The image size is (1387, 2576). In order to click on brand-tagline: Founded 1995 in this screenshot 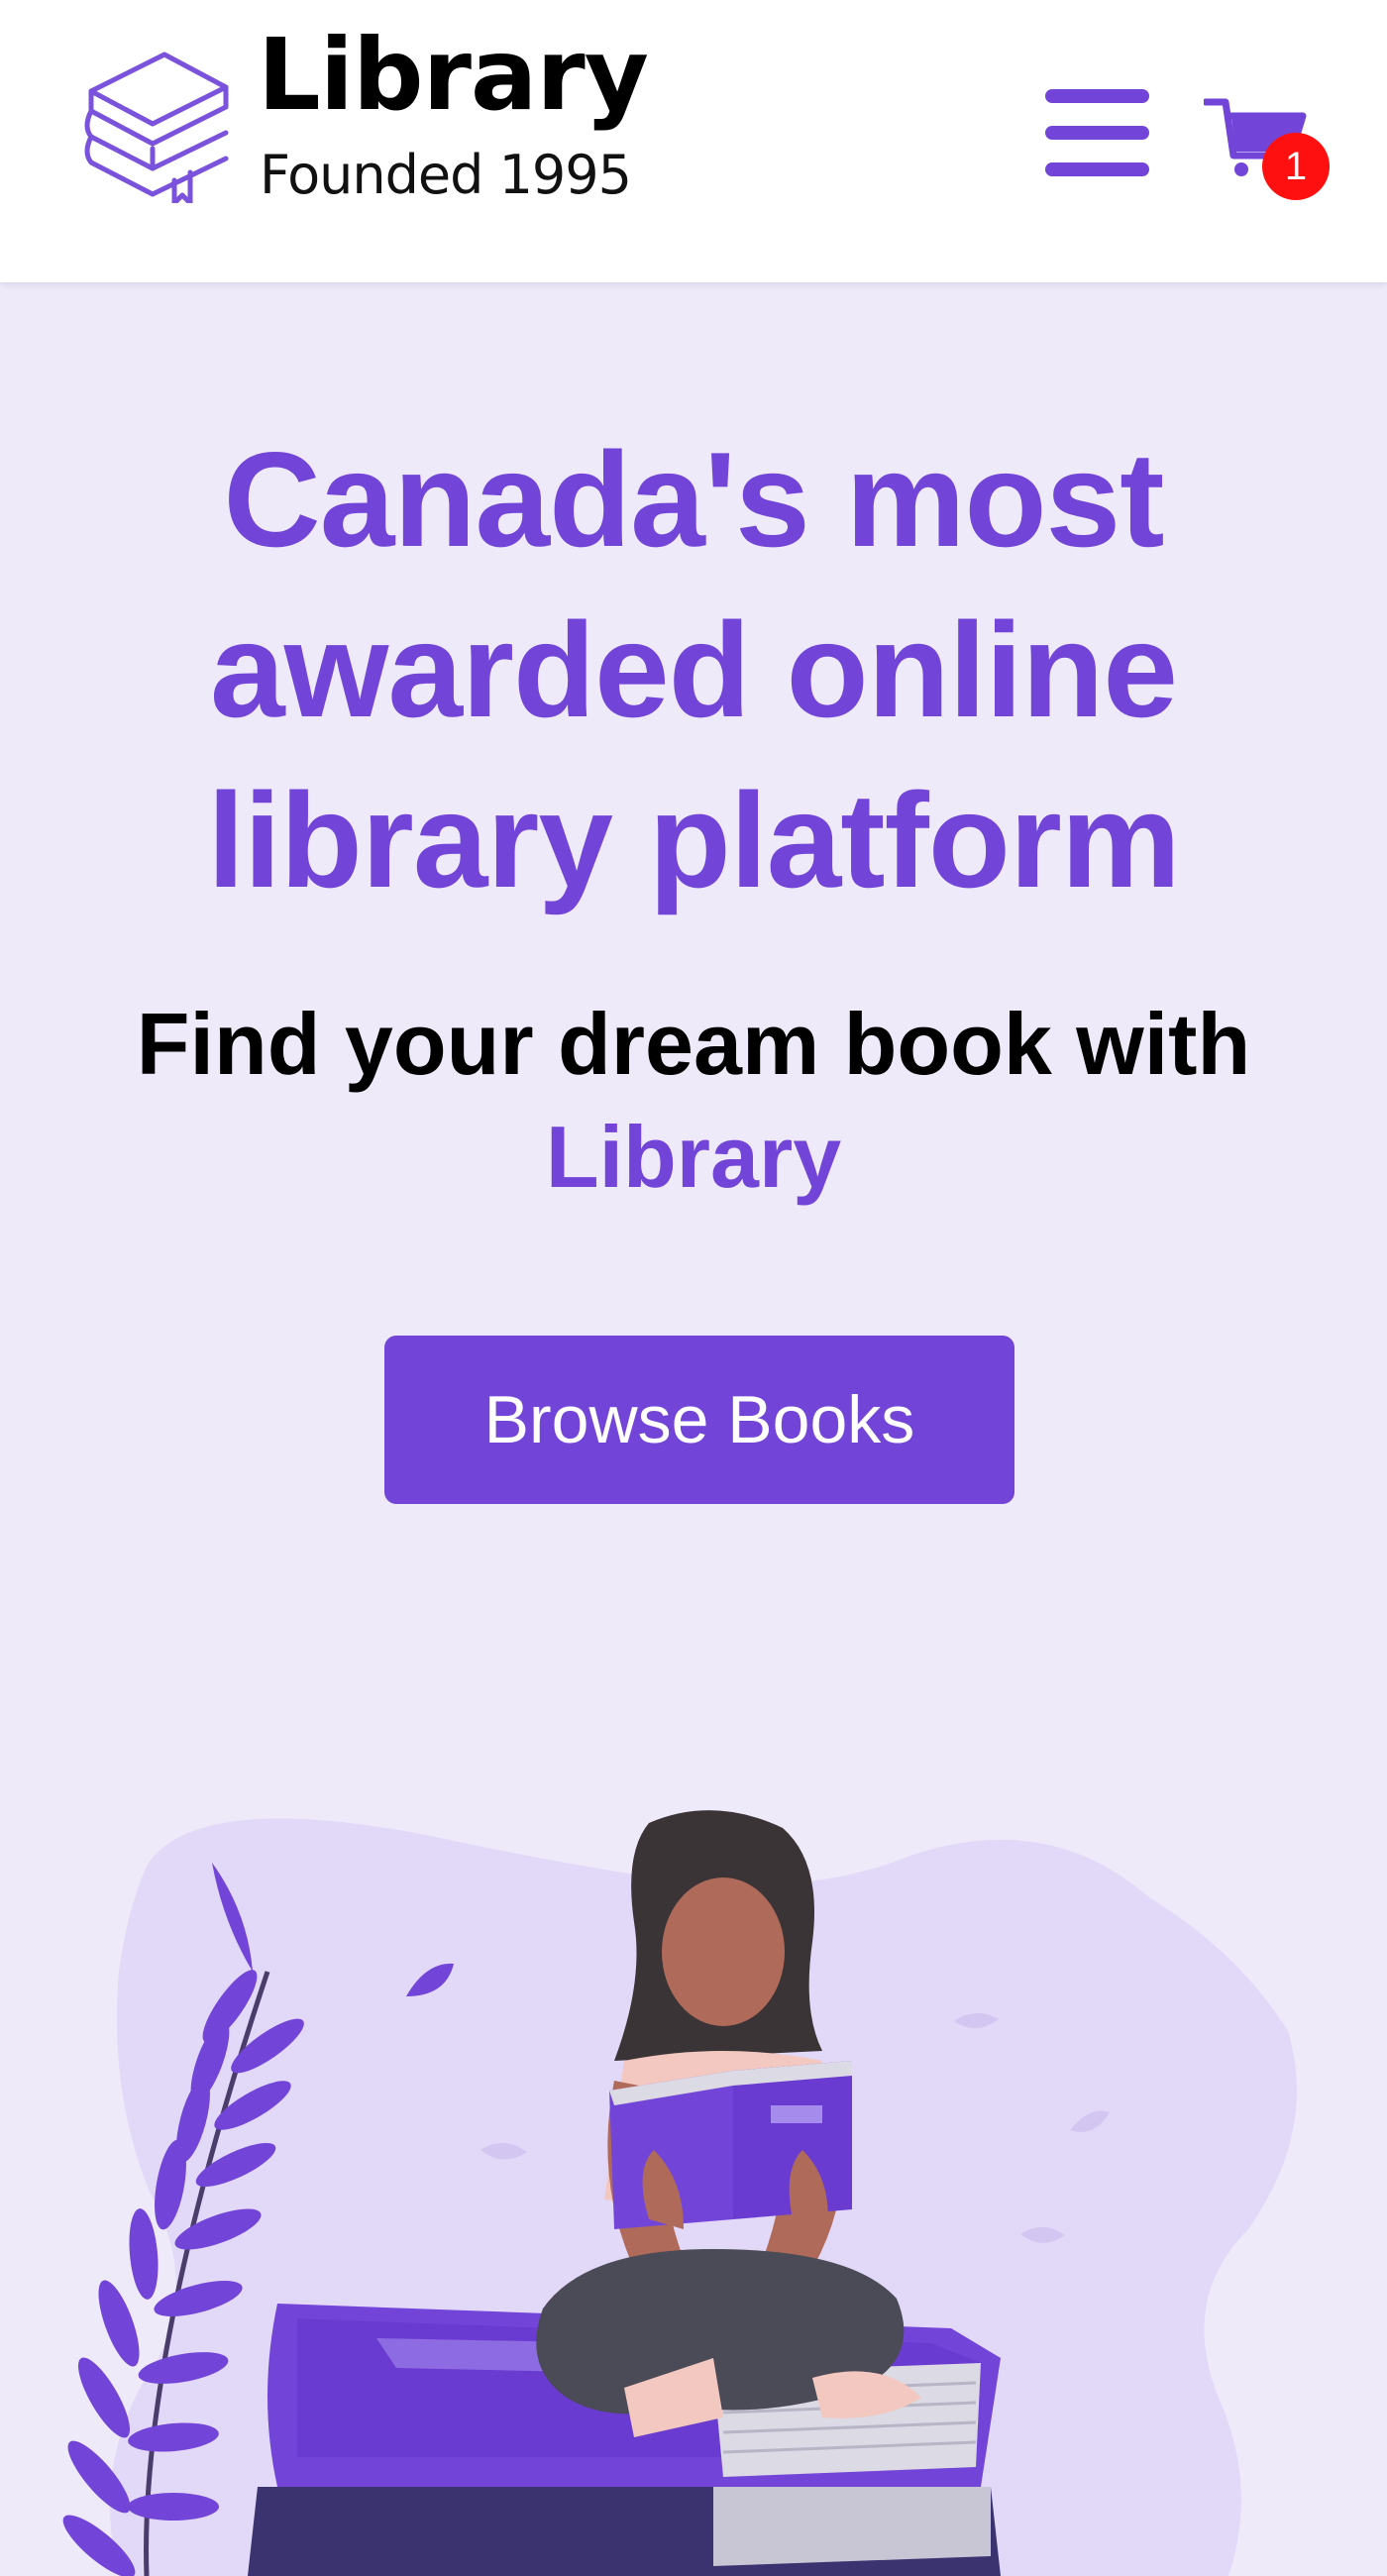, I will do `click(446, 175)`.